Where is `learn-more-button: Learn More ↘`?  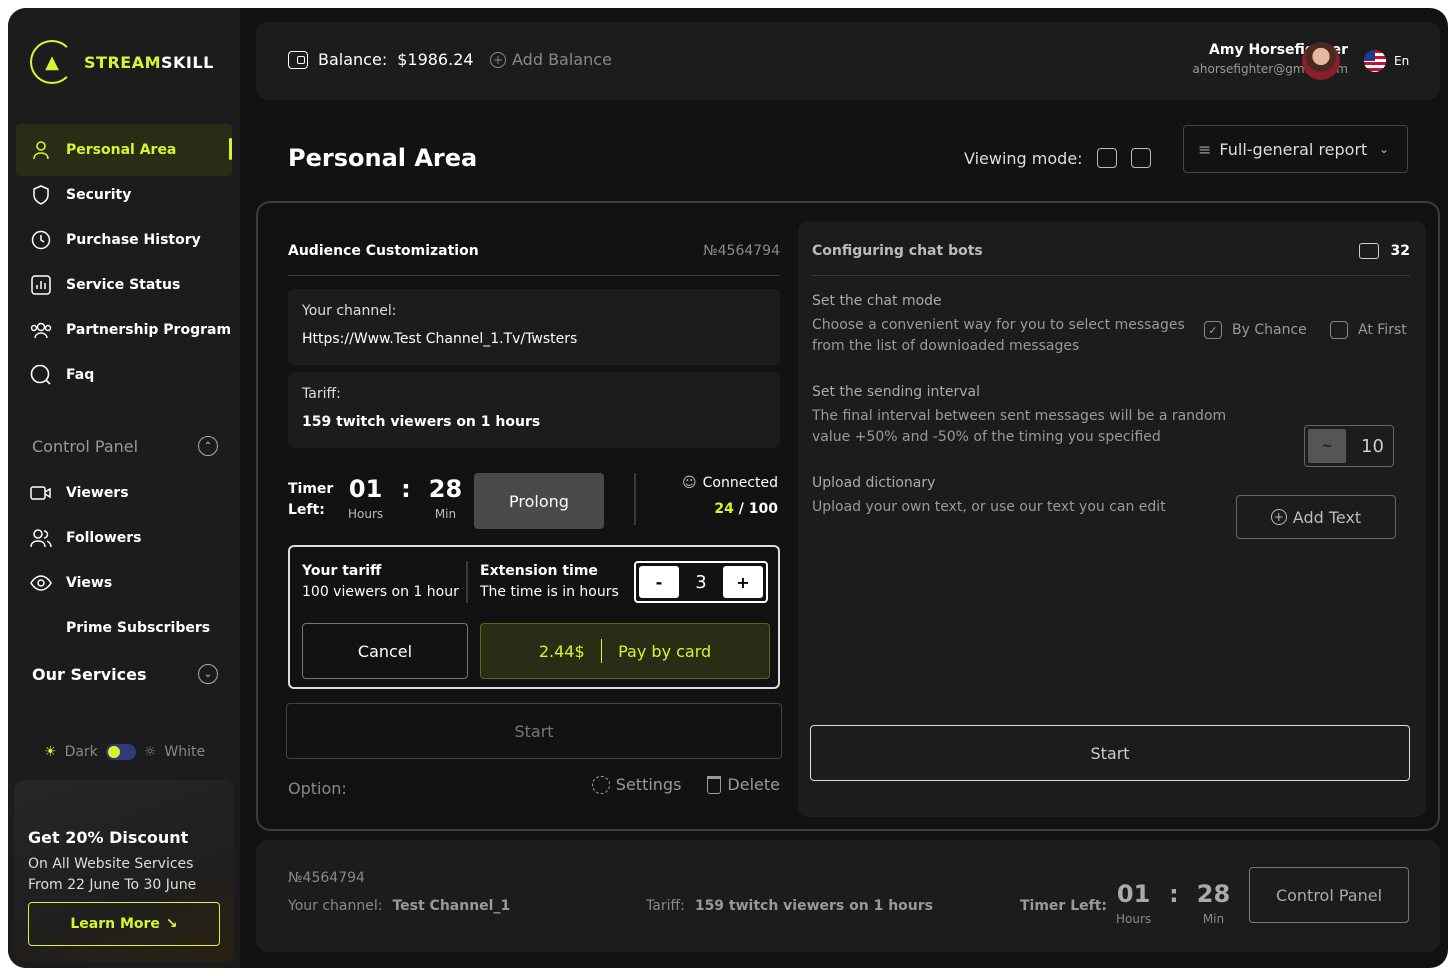 learn-more-button: Learn More ↘ is located at coordinates (124, 924).